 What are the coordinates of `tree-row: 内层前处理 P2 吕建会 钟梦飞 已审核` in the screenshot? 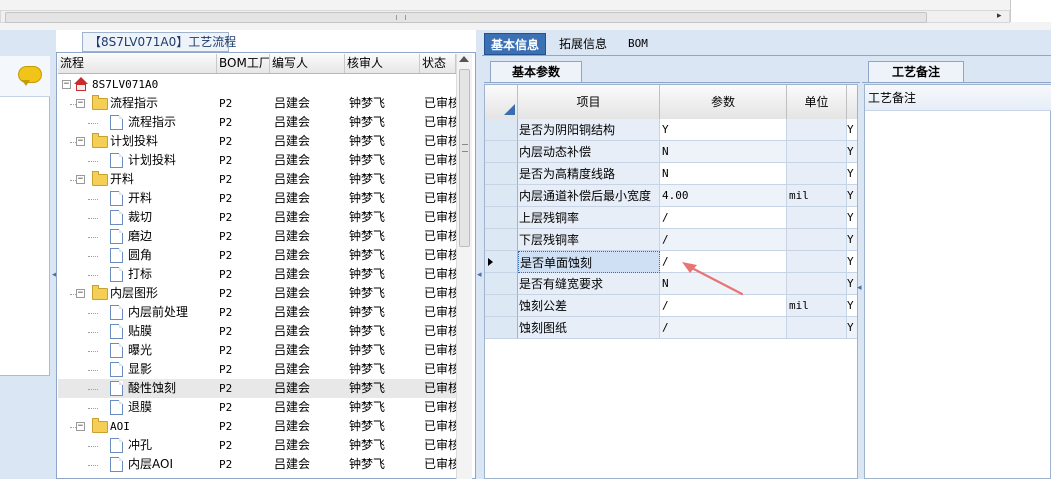 It's located at (257, 312).